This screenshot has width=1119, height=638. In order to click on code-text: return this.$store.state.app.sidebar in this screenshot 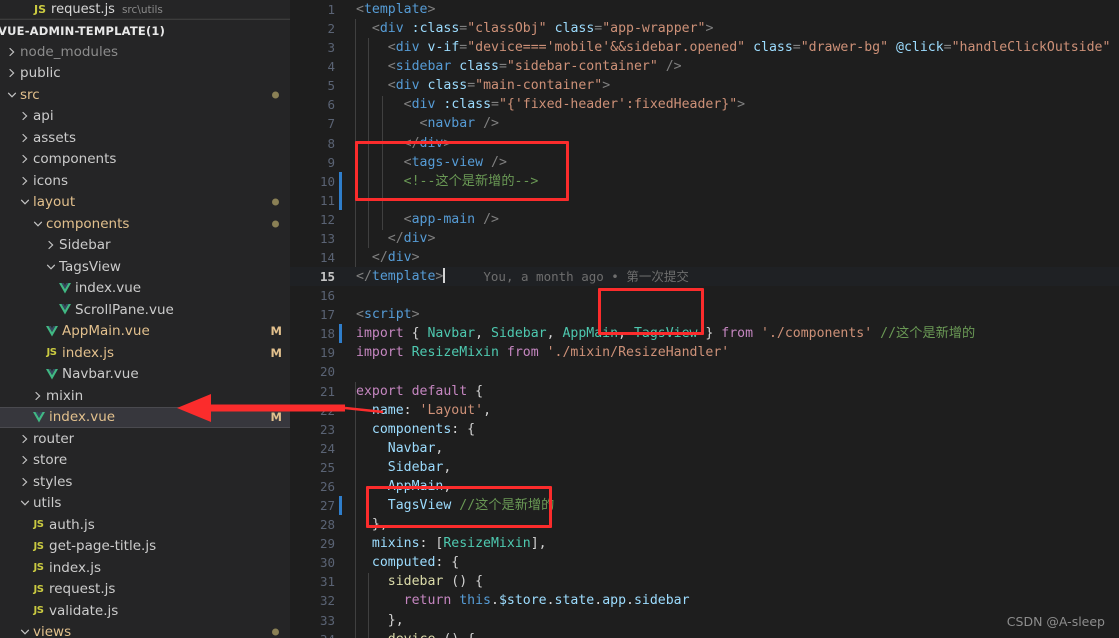, I will do `click(518, 600)`.